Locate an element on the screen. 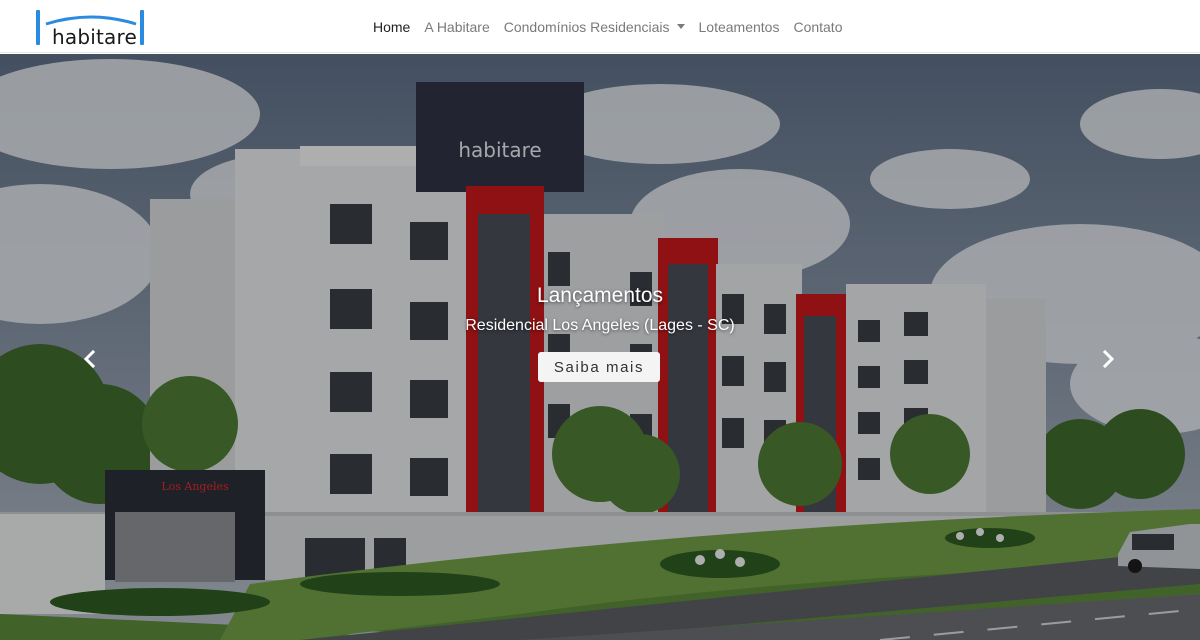 The width and height of the screenshot is (1200, 640). caret-down-icon is located at coordinates (680, 26).